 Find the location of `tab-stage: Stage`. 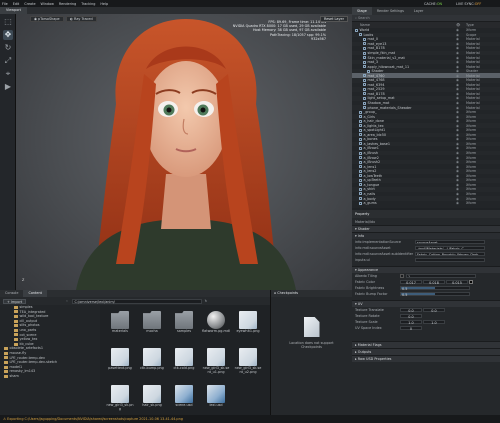

tab-stage: Stage is located at coordinates (362, 11).